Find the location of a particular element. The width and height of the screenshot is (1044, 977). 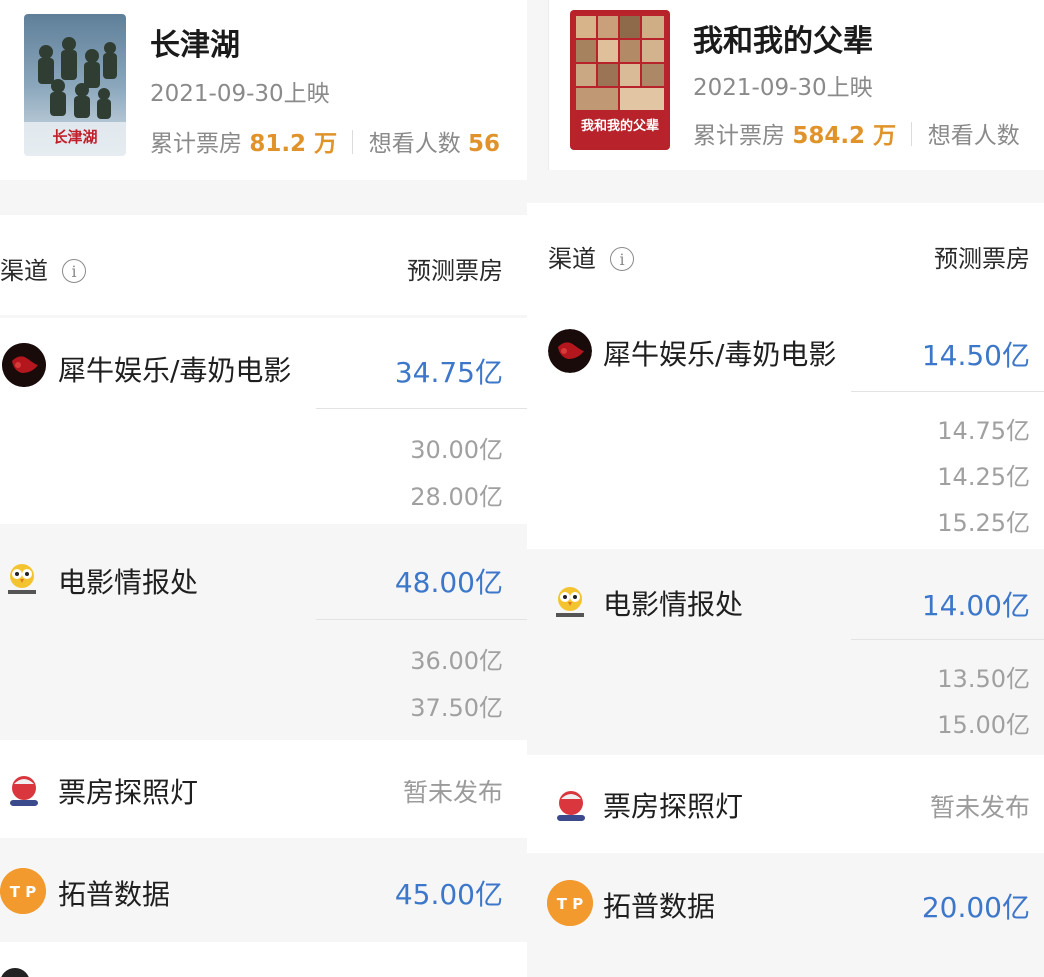

sub-forecast-value: 13.50亿 is located at coordinates (983, 679).